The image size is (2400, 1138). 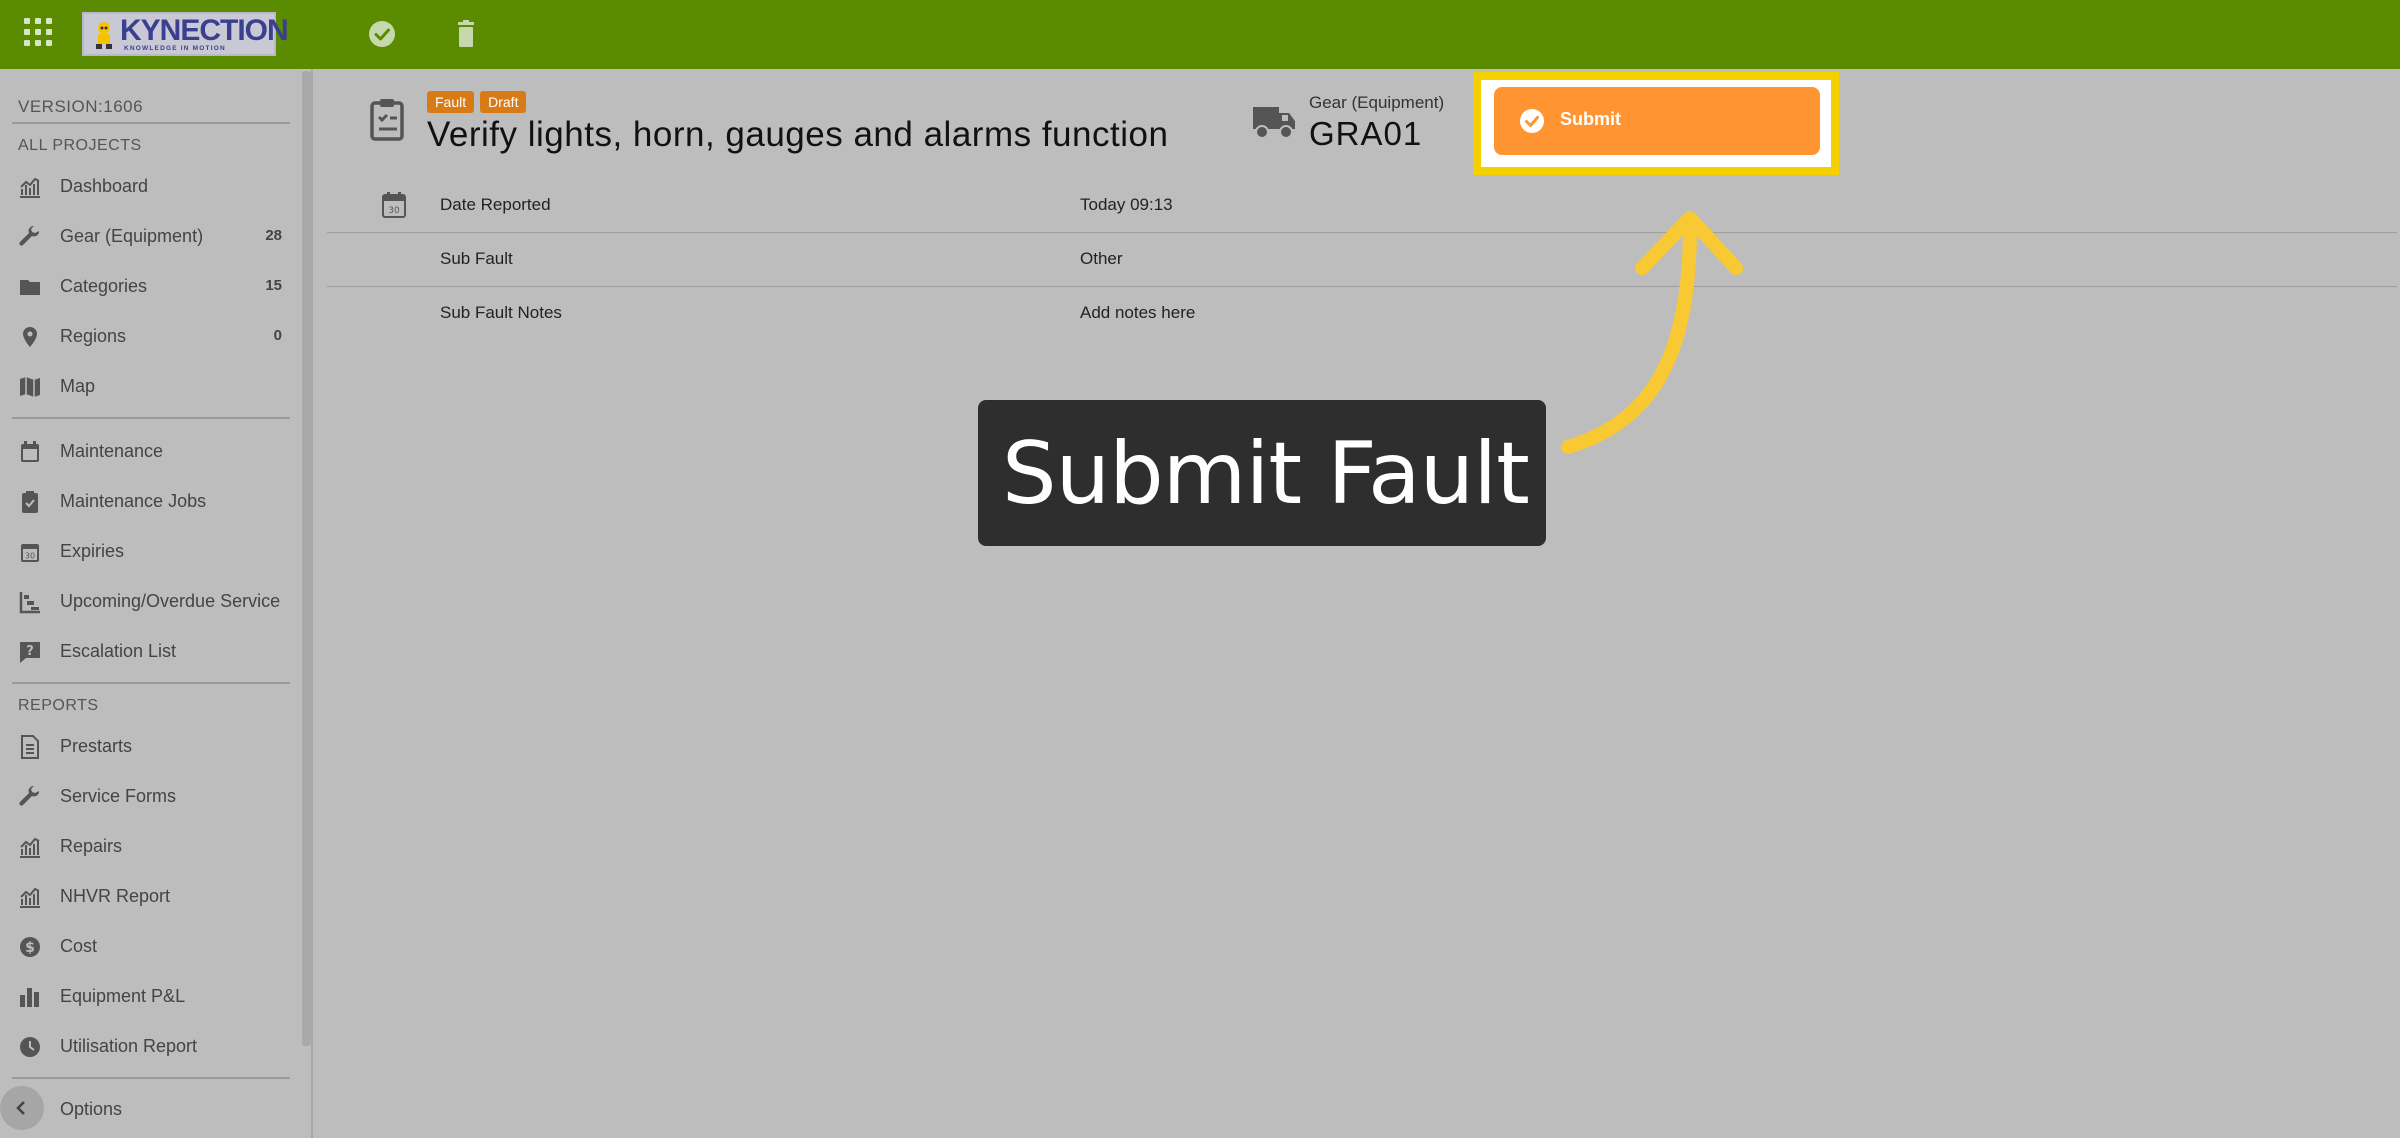 I want to click on sidebar-item-label: Repairs, so click(x=91, y=846).